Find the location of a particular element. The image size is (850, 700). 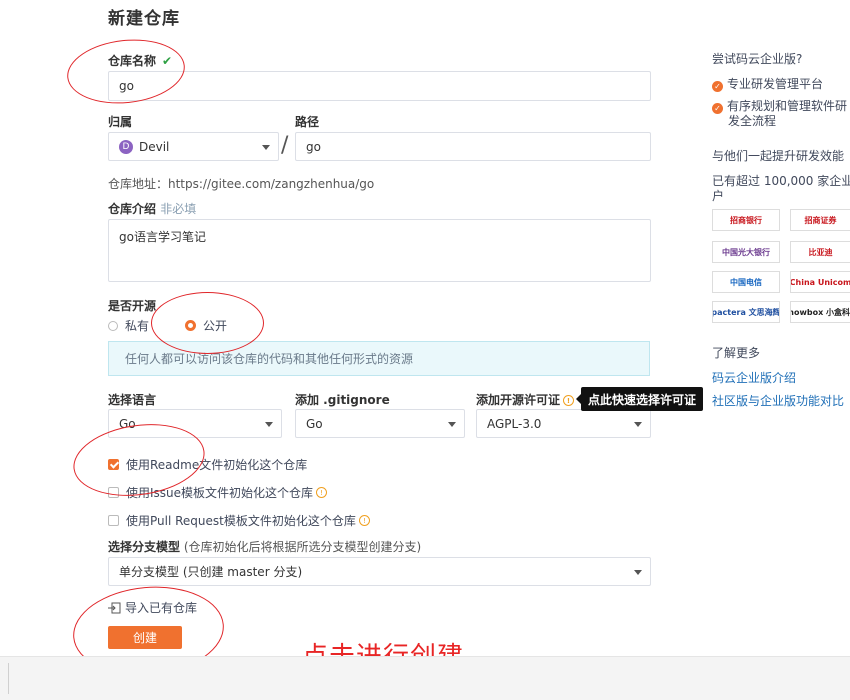

logo-byd: 比亚迪 is located at coordinates (820, 252).